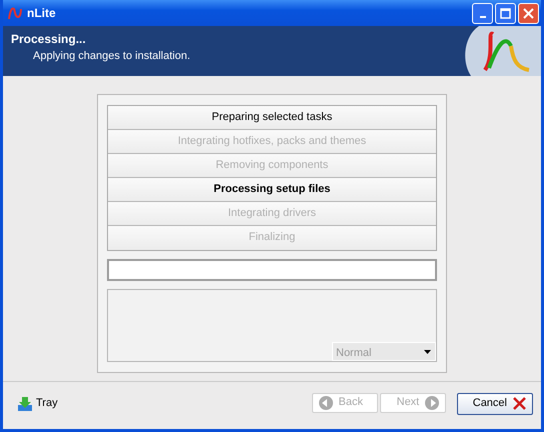 Image resolution: width=544 pixels, height=432 pixels. Describe the element at coordinates (112, 56) in the screenshot. I see `header-subtitle: Applying changes to installation.` at that location.